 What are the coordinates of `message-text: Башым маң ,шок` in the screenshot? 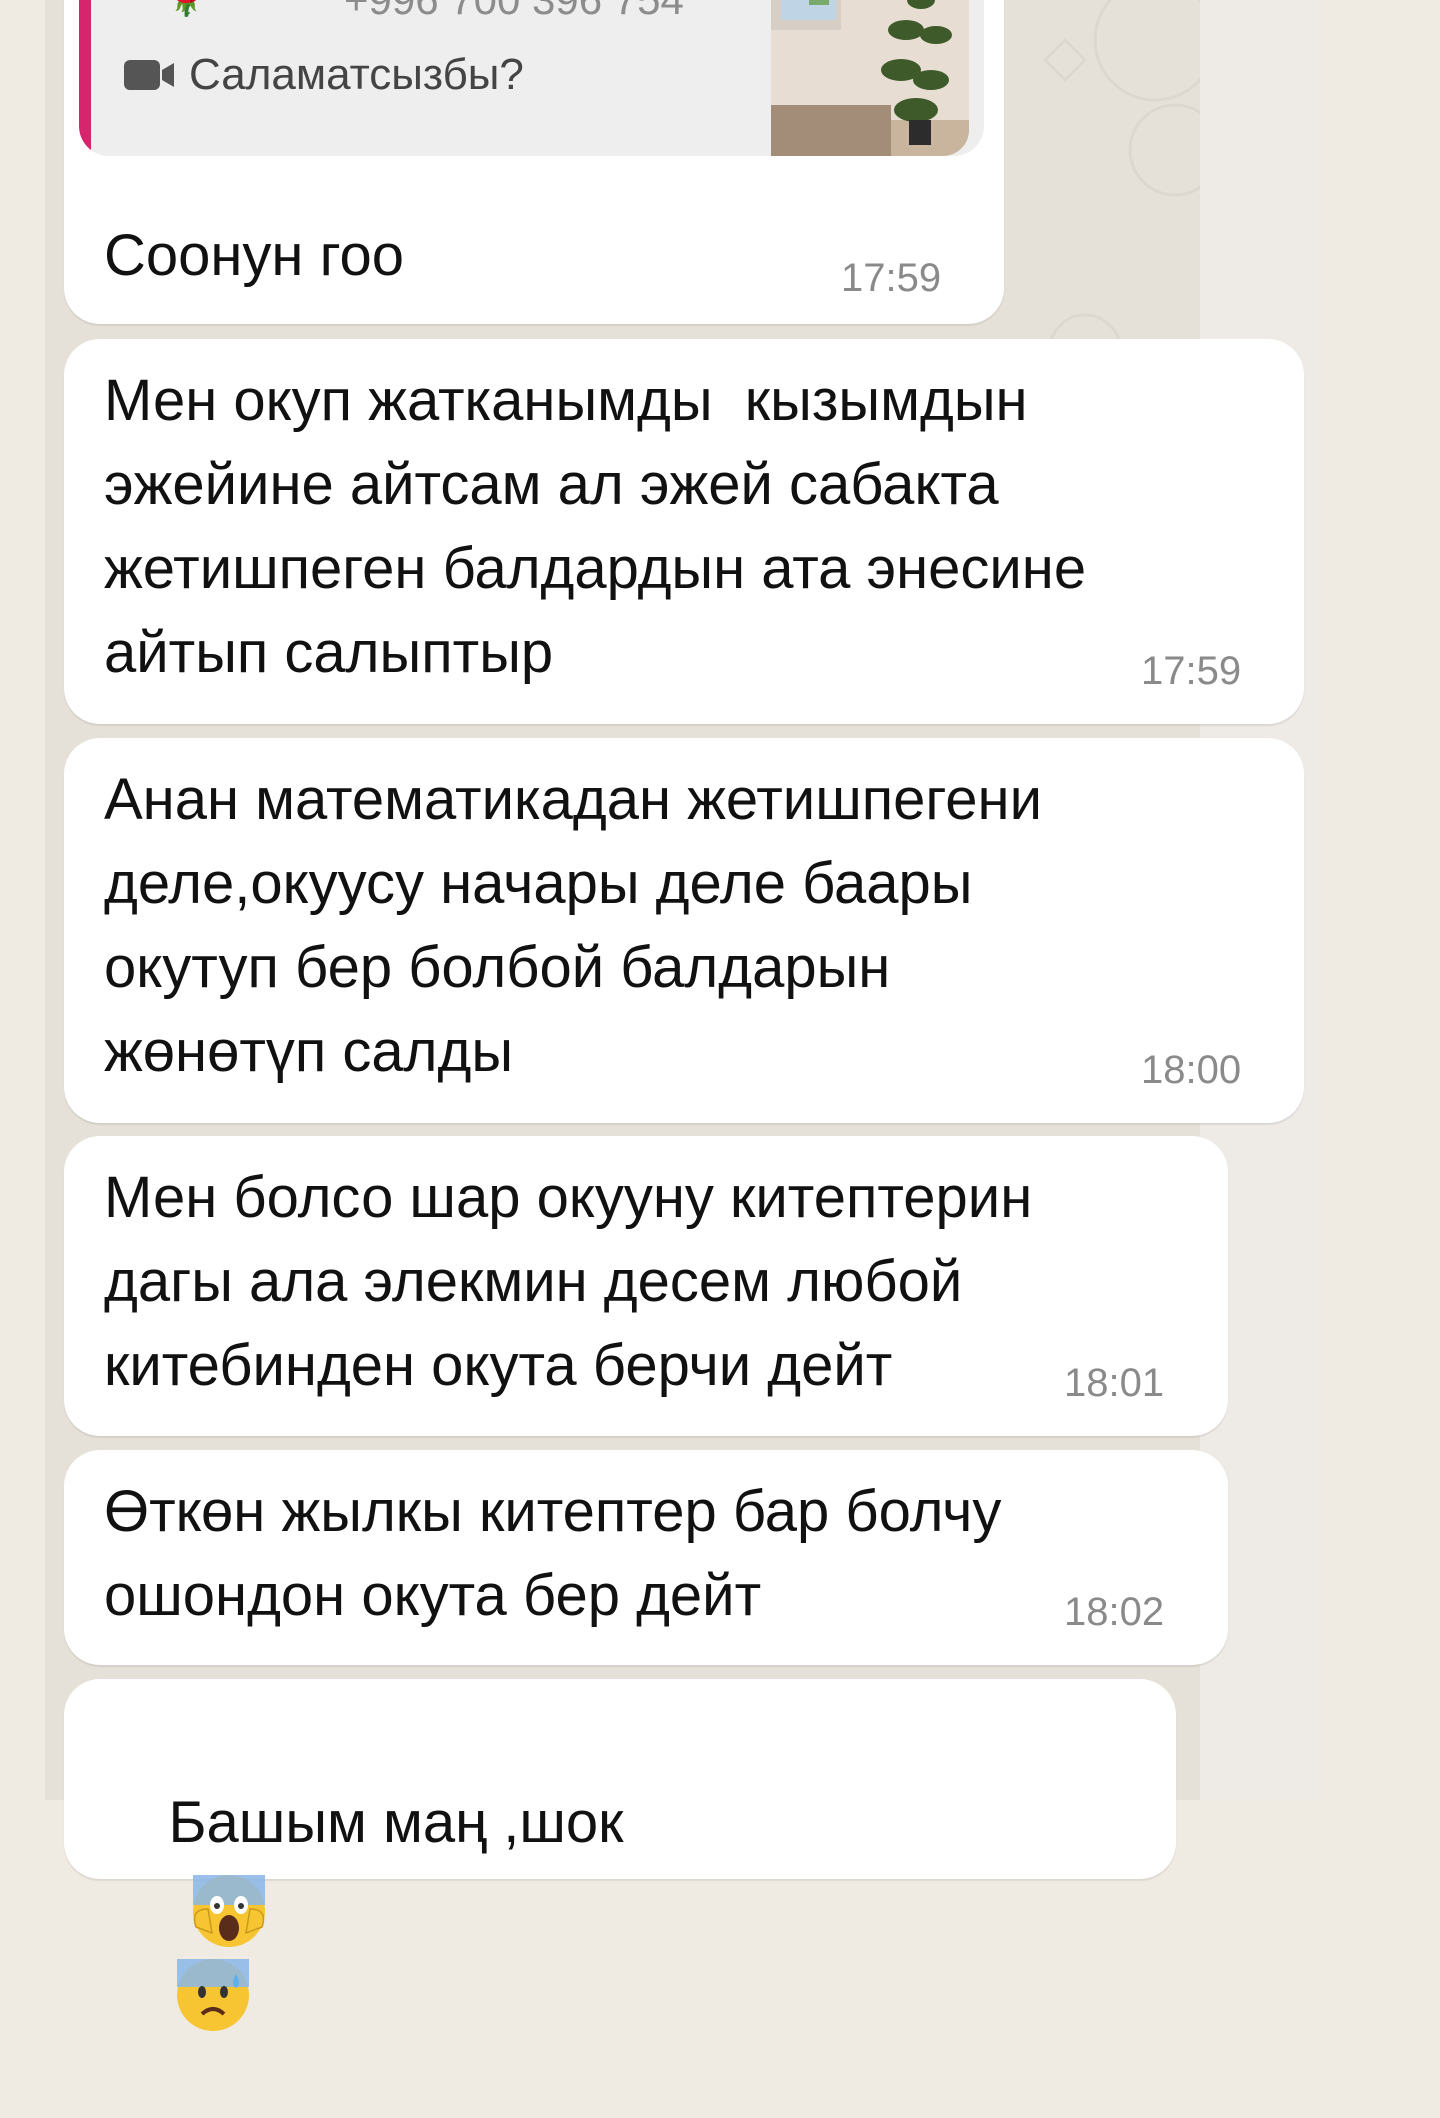 It's located at (364, 1907).